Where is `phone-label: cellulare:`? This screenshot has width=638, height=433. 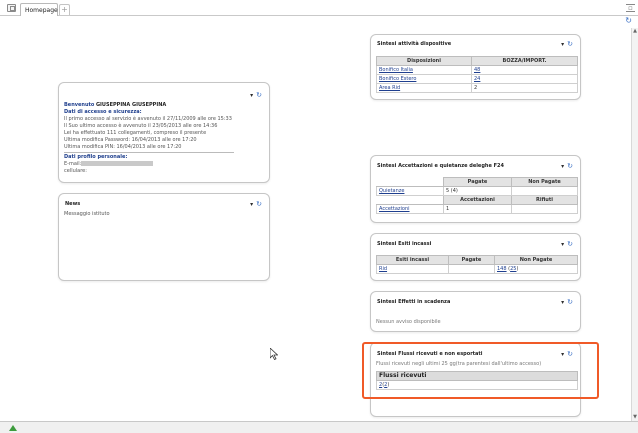
phone-label: cellulare: is located at coordinates (75, 171).